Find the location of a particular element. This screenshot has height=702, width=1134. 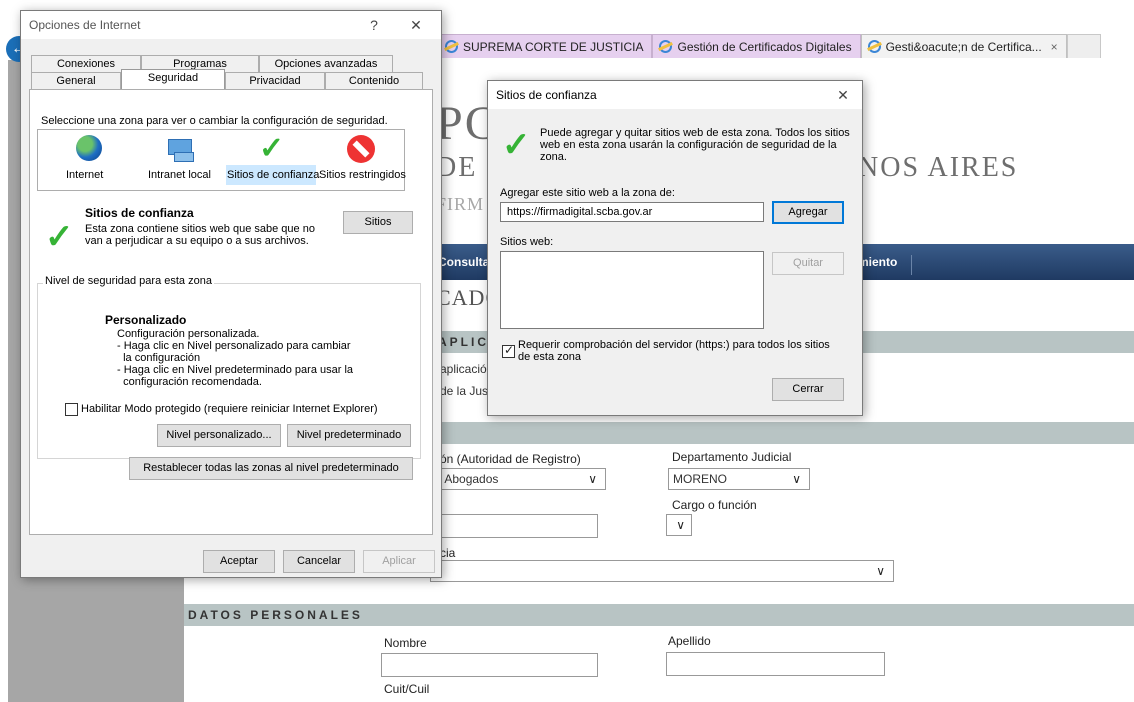

tab-seguridad: Seguridad is located at coordinates (173, 79).